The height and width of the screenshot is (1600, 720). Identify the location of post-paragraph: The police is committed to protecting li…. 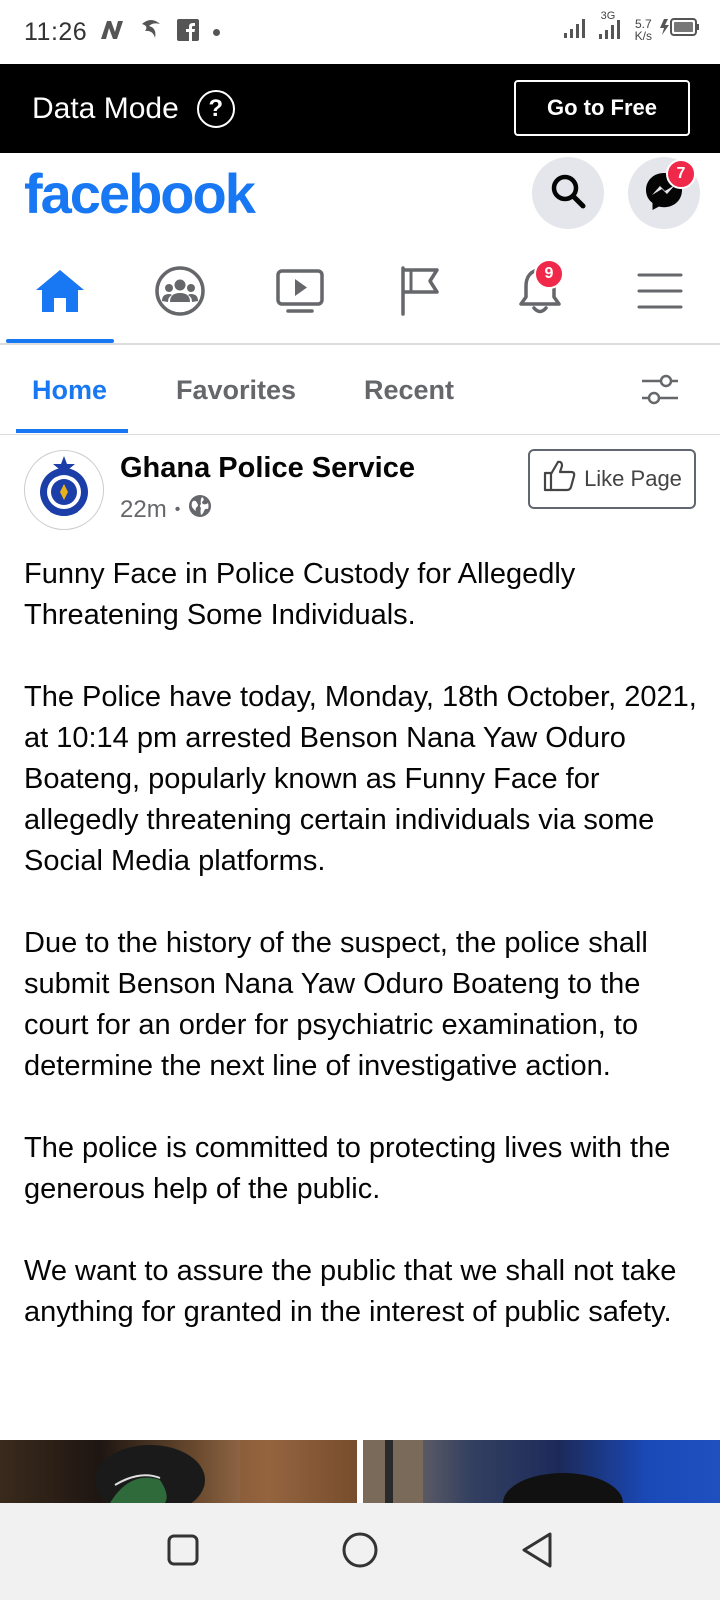
(347, 1168).